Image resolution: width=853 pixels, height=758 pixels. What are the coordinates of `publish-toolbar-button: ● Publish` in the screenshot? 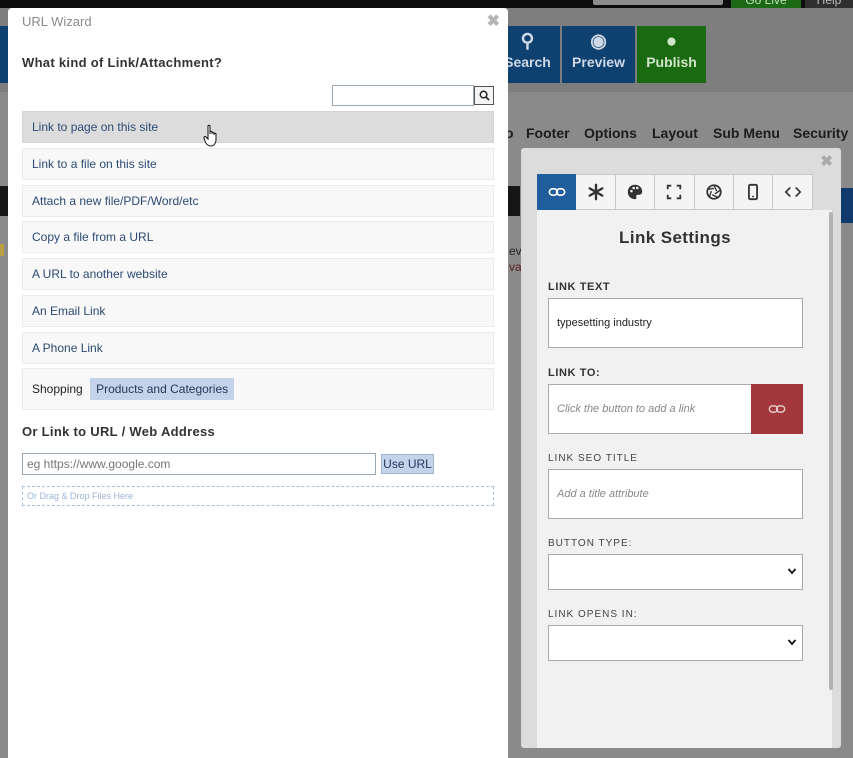 It's located at (671, 54).